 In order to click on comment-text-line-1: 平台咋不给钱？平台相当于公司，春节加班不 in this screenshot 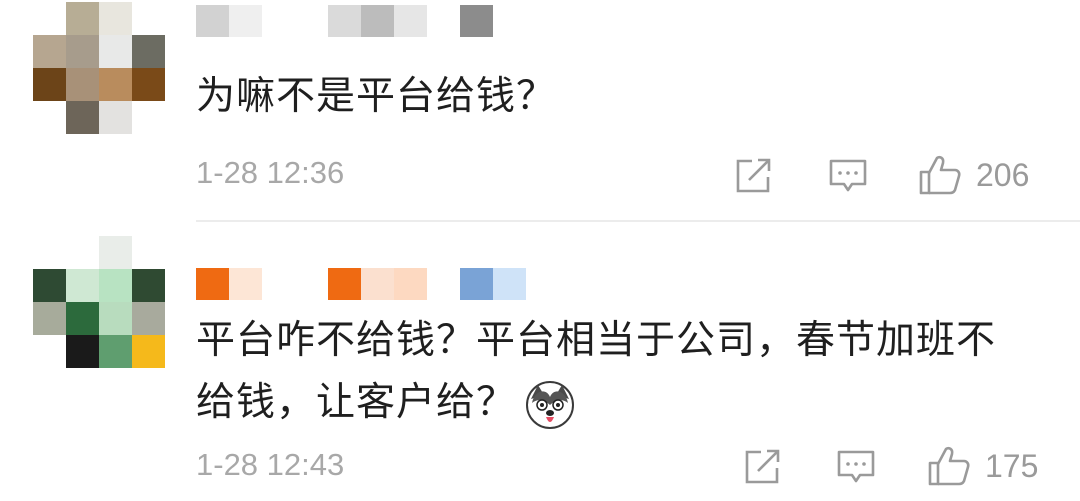, I will do `click(596, 340)`.